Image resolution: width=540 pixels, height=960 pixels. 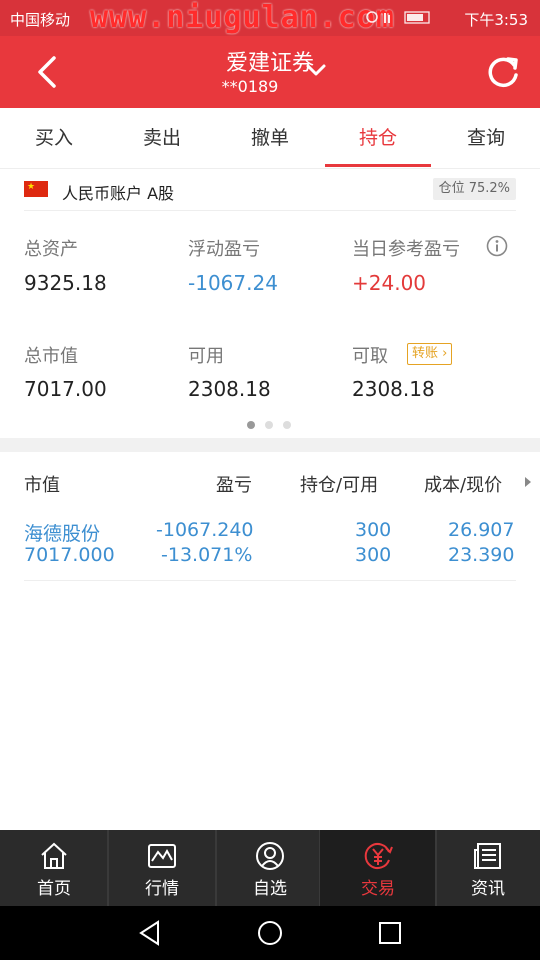 I want to click on news-icon, so click(x=487, y=856).